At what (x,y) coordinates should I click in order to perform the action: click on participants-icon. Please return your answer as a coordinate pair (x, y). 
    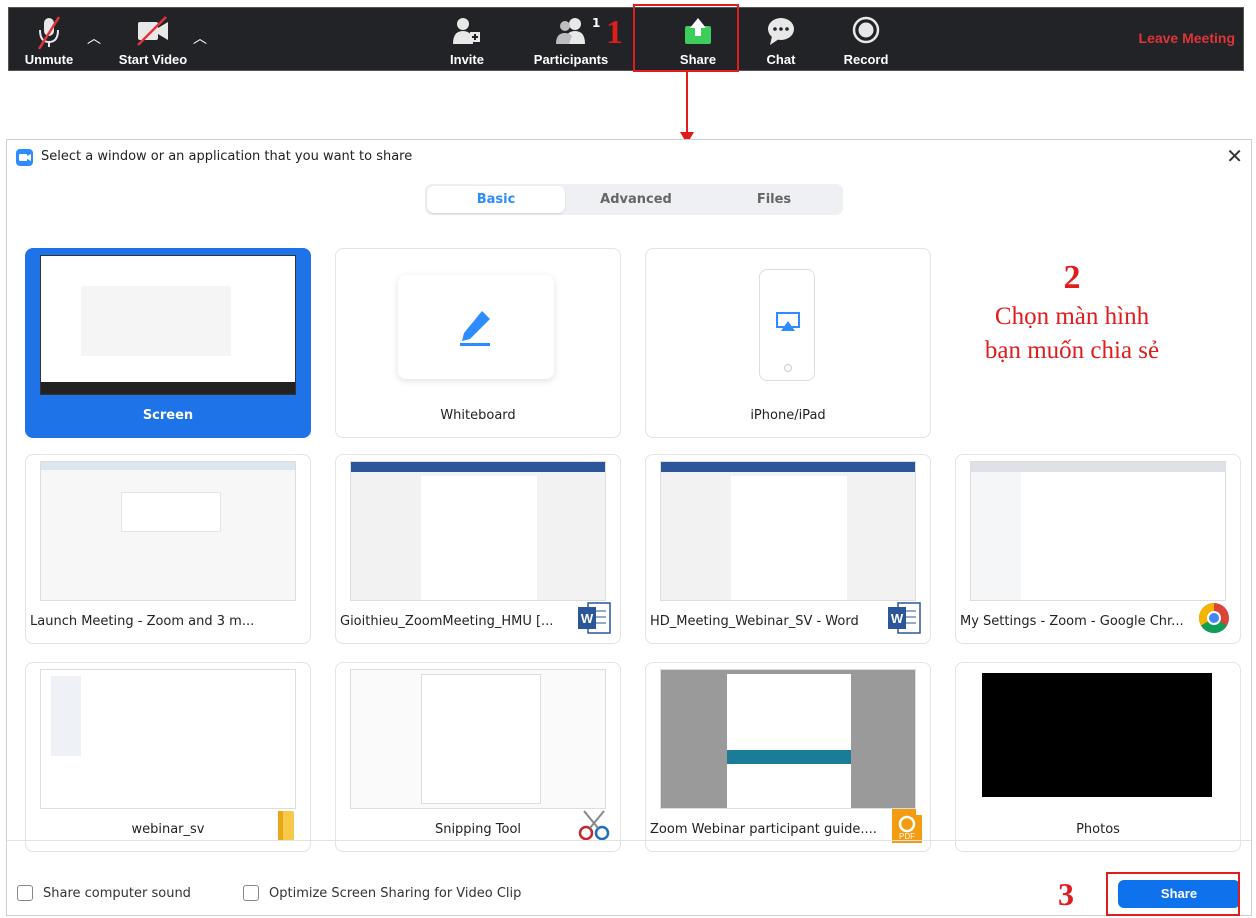
    Looking at the image, I should click on (570, 31).